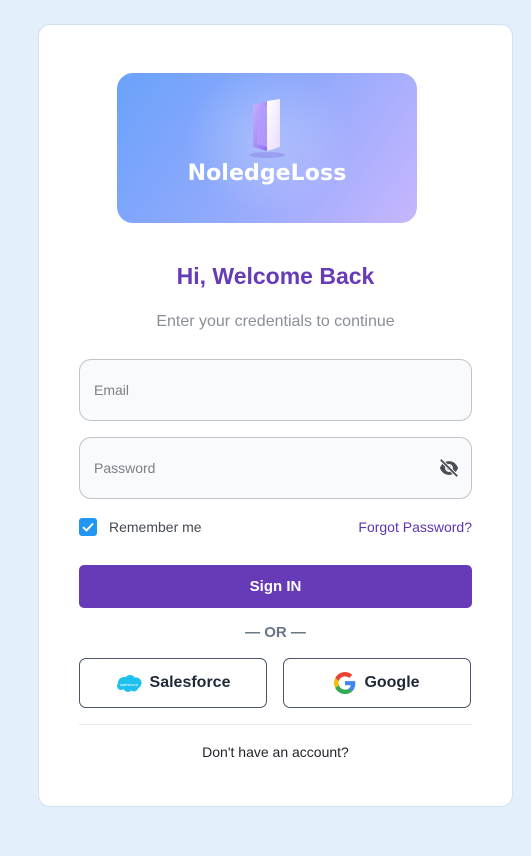 This screenshot has height=856, width=531. I want to click on google-label: Google, so click(392, 682).